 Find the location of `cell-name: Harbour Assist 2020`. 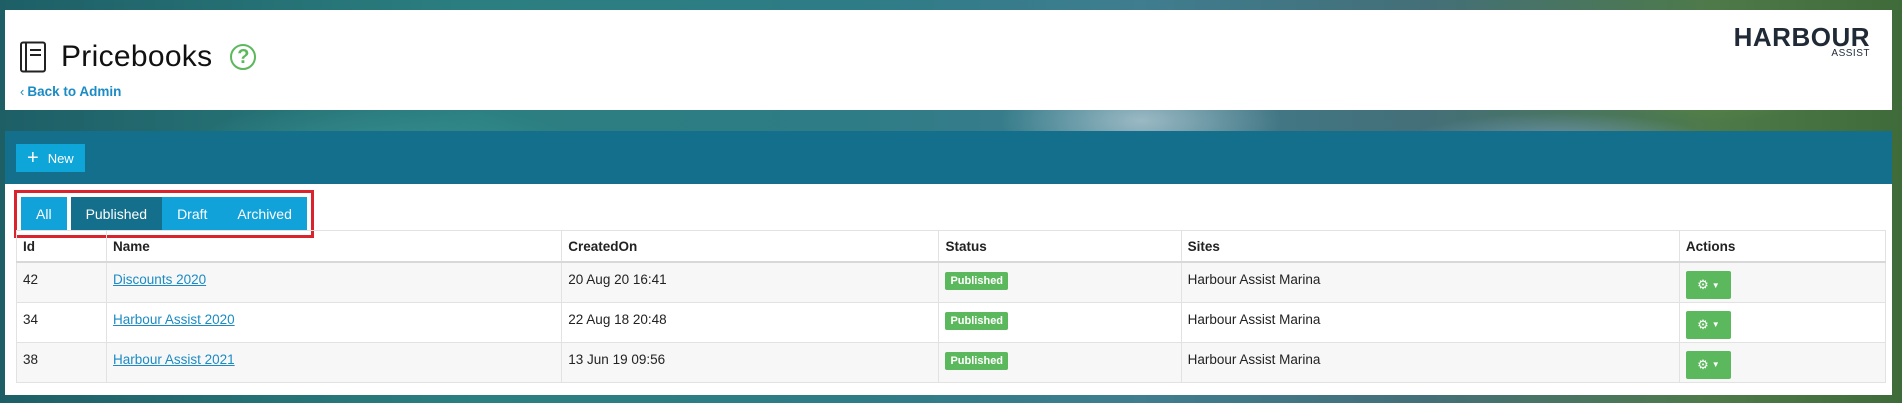

cell-name: Harbour Assist 2020 is located at coordinates (334, 322).